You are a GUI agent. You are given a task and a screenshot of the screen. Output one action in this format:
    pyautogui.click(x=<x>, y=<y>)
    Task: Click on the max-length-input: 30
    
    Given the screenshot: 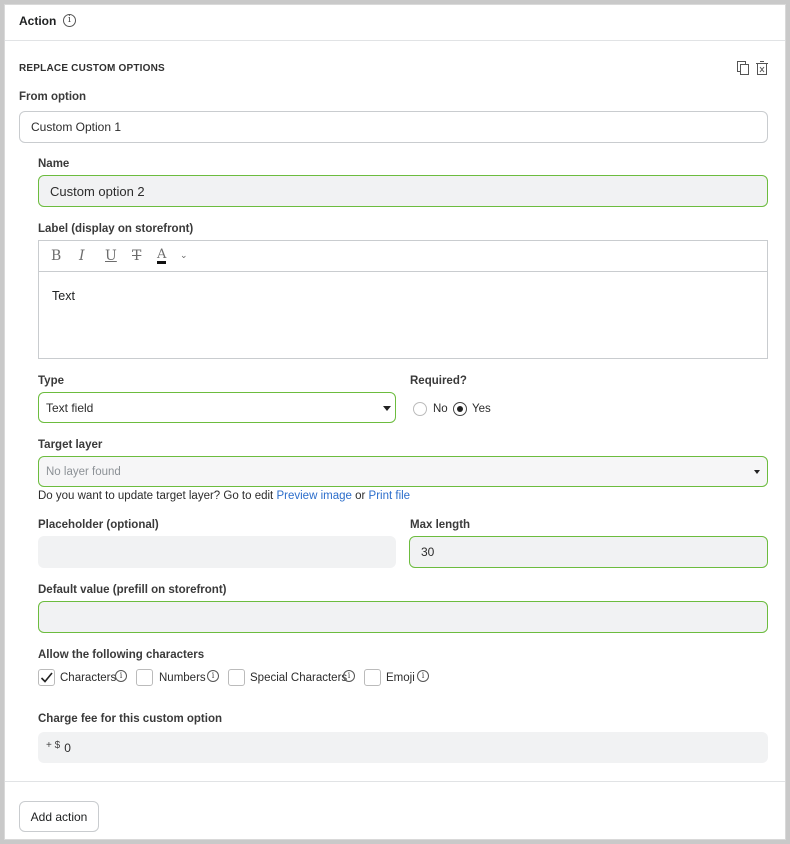 What is the action you would take?
    pyautogui.click(x=588, y=552)
    